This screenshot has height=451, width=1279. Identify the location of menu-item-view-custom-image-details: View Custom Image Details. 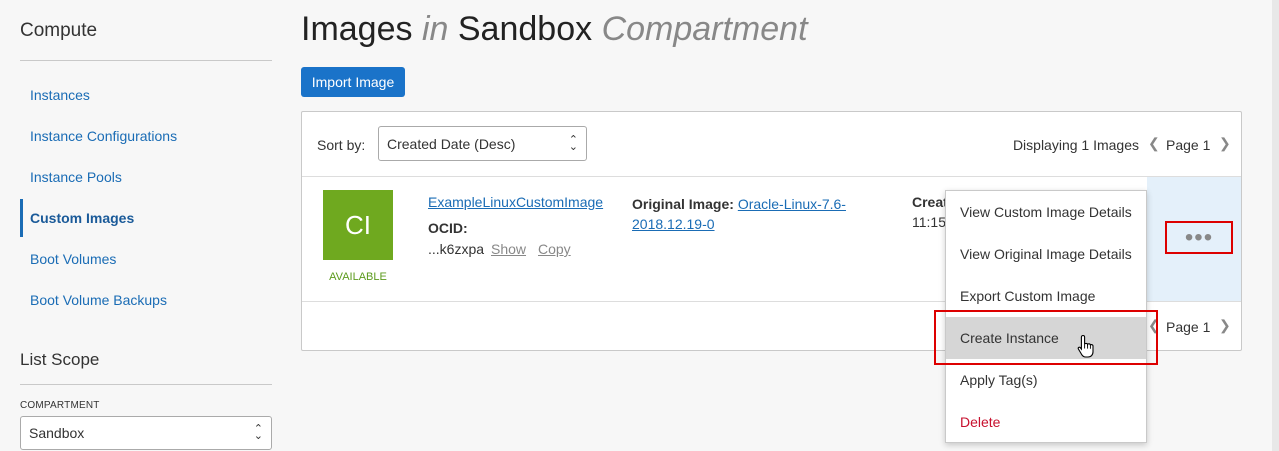
(1046, 212).